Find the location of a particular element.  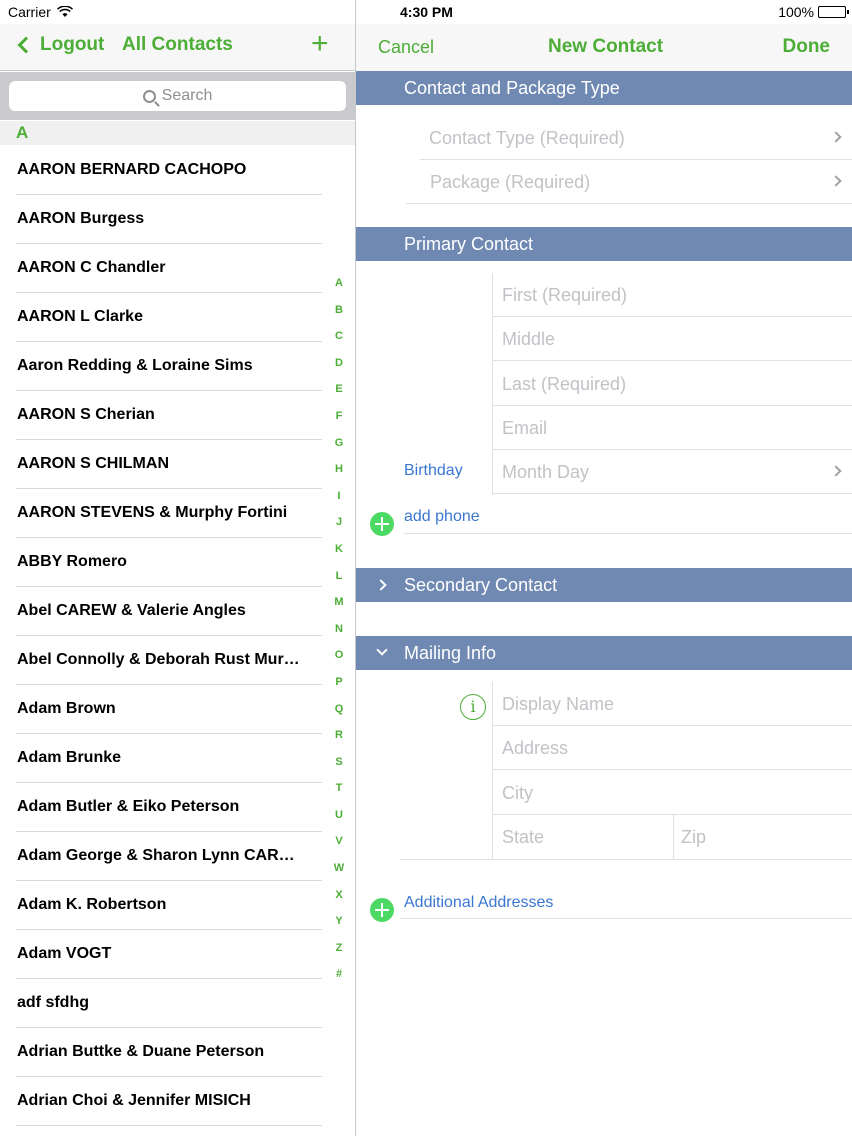

index-letter: M is located at coordinates (338, 607).